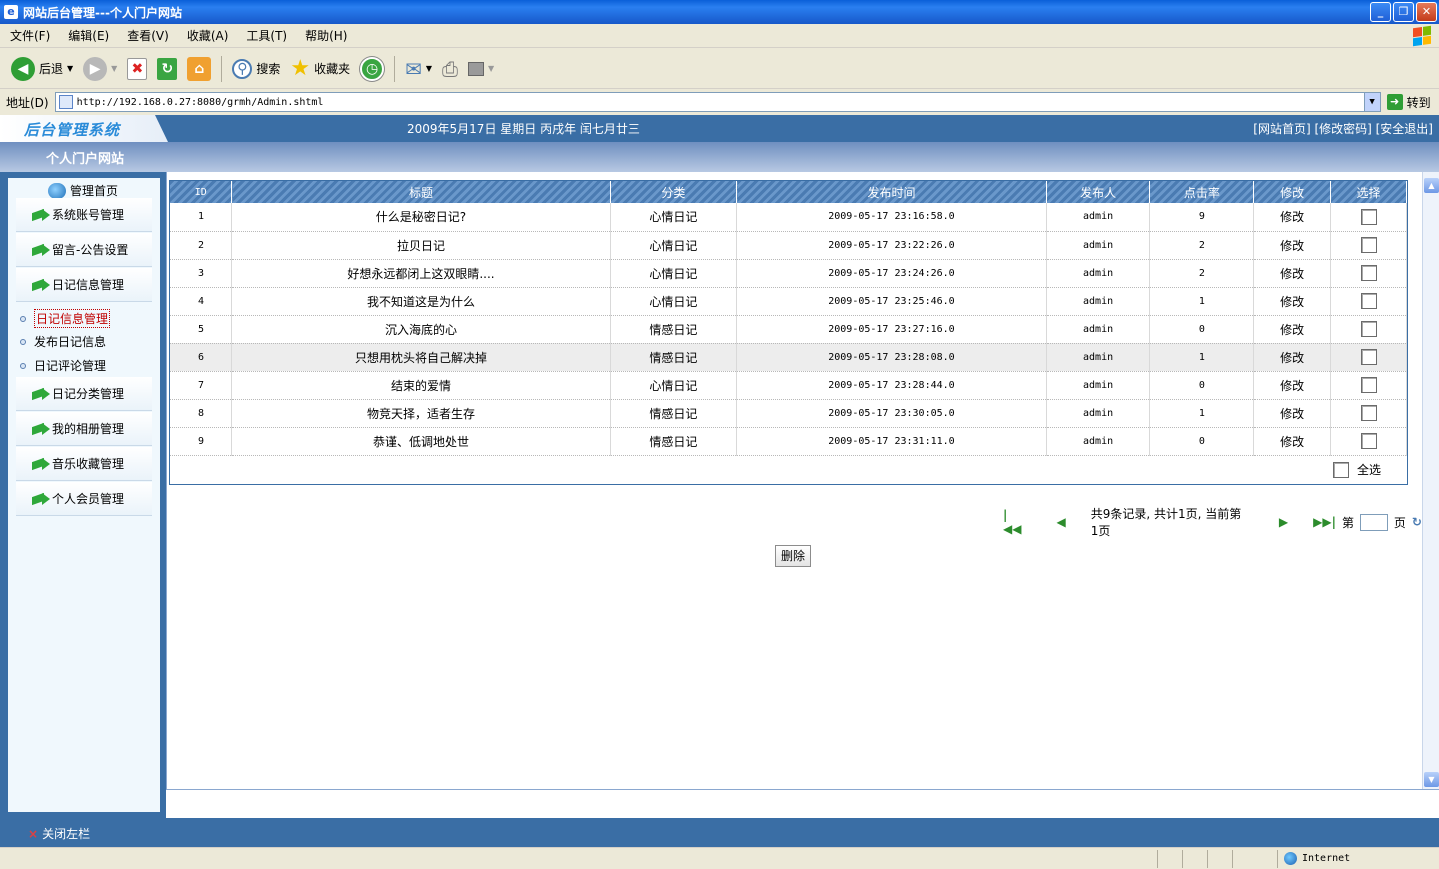 The height and width of the screenshot is (869, 1439). I want to click on history-button: ◷, so click(372, 69).